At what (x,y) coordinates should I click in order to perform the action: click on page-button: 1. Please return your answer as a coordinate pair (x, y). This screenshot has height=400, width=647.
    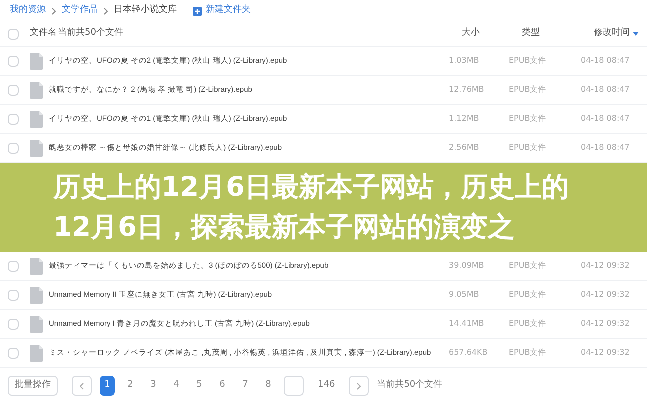
    Looking at the image, I should click on (107, 386).